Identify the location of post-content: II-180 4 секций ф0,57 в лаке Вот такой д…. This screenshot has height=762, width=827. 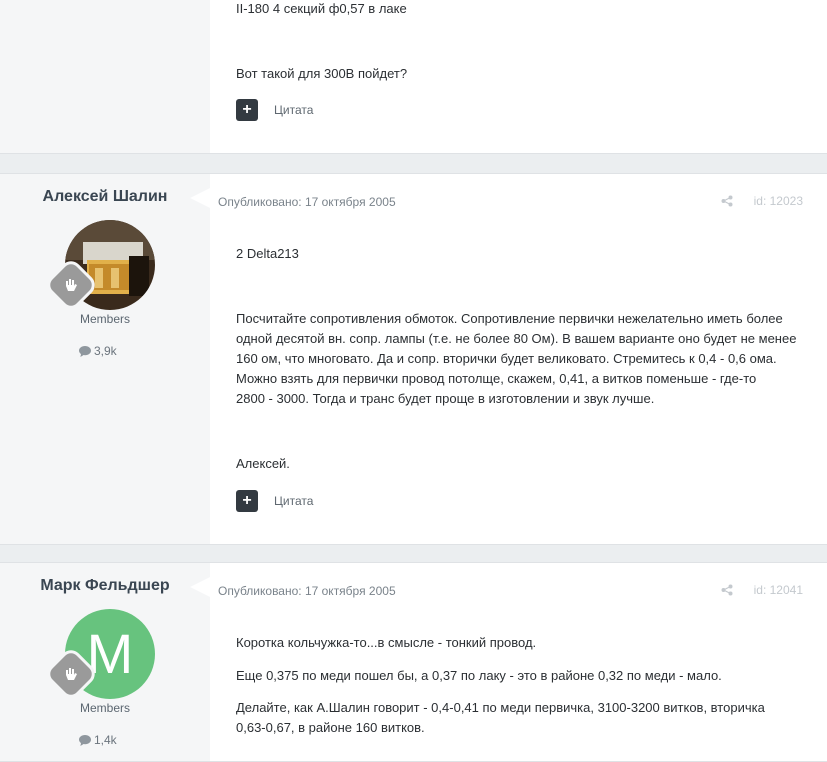
(518, 76).